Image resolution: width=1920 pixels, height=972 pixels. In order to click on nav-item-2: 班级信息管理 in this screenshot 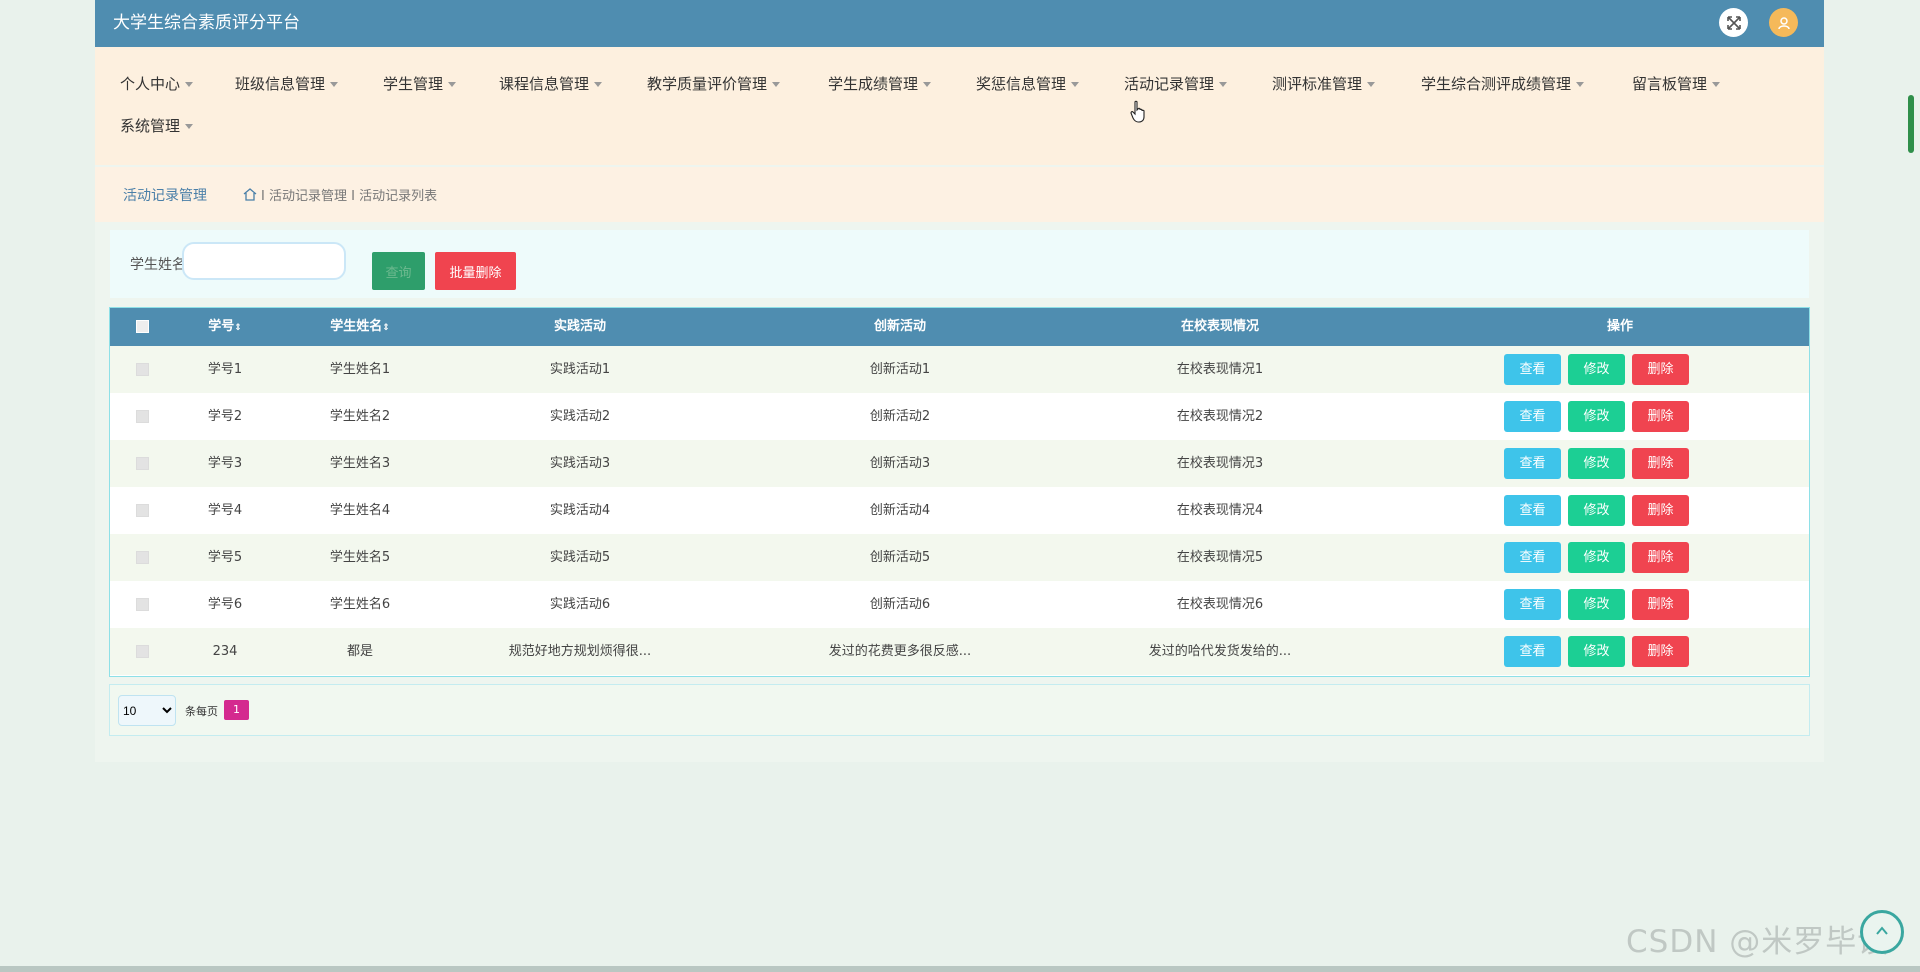, I will do `click(287, 84)`.